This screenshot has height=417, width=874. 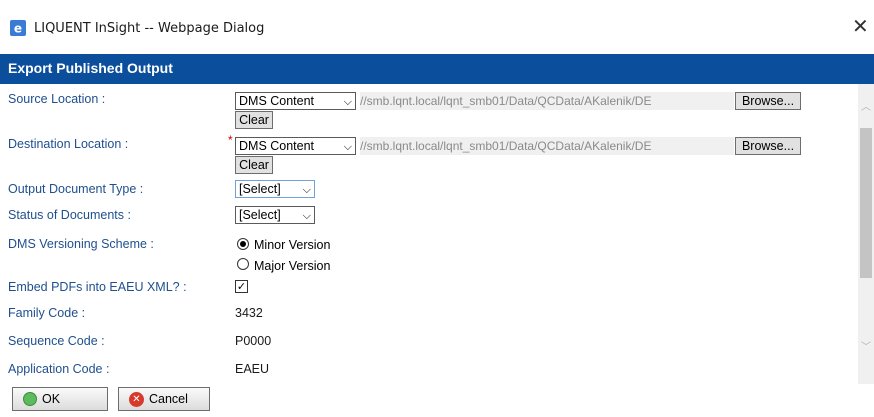 I want to click on ie-icon: e, so click(x=18, y=28).